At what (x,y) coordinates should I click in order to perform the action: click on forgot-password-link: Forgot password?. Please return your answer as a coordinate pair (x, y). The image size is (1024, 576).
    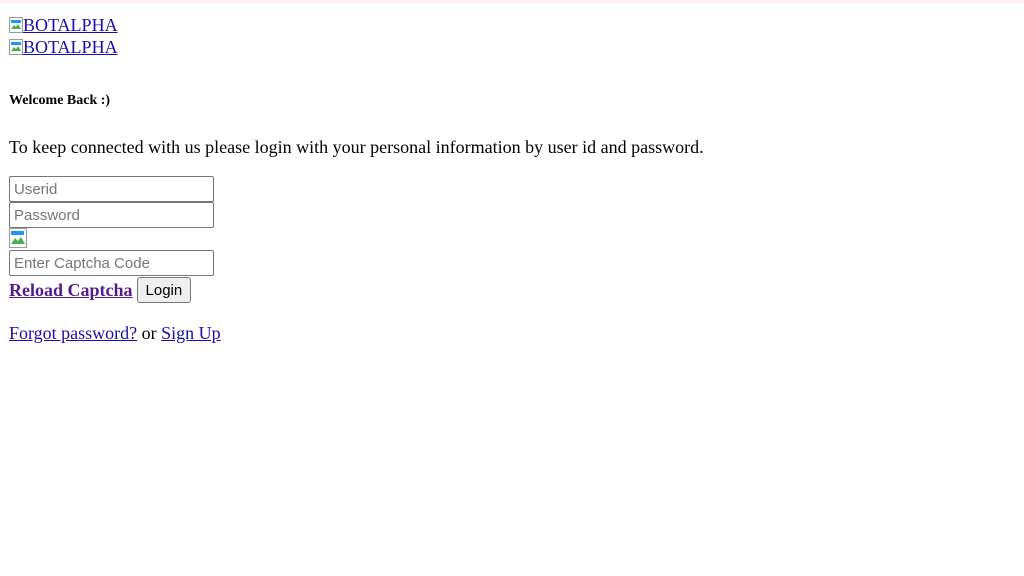
    Looking at the image, I should click on (73, 333).